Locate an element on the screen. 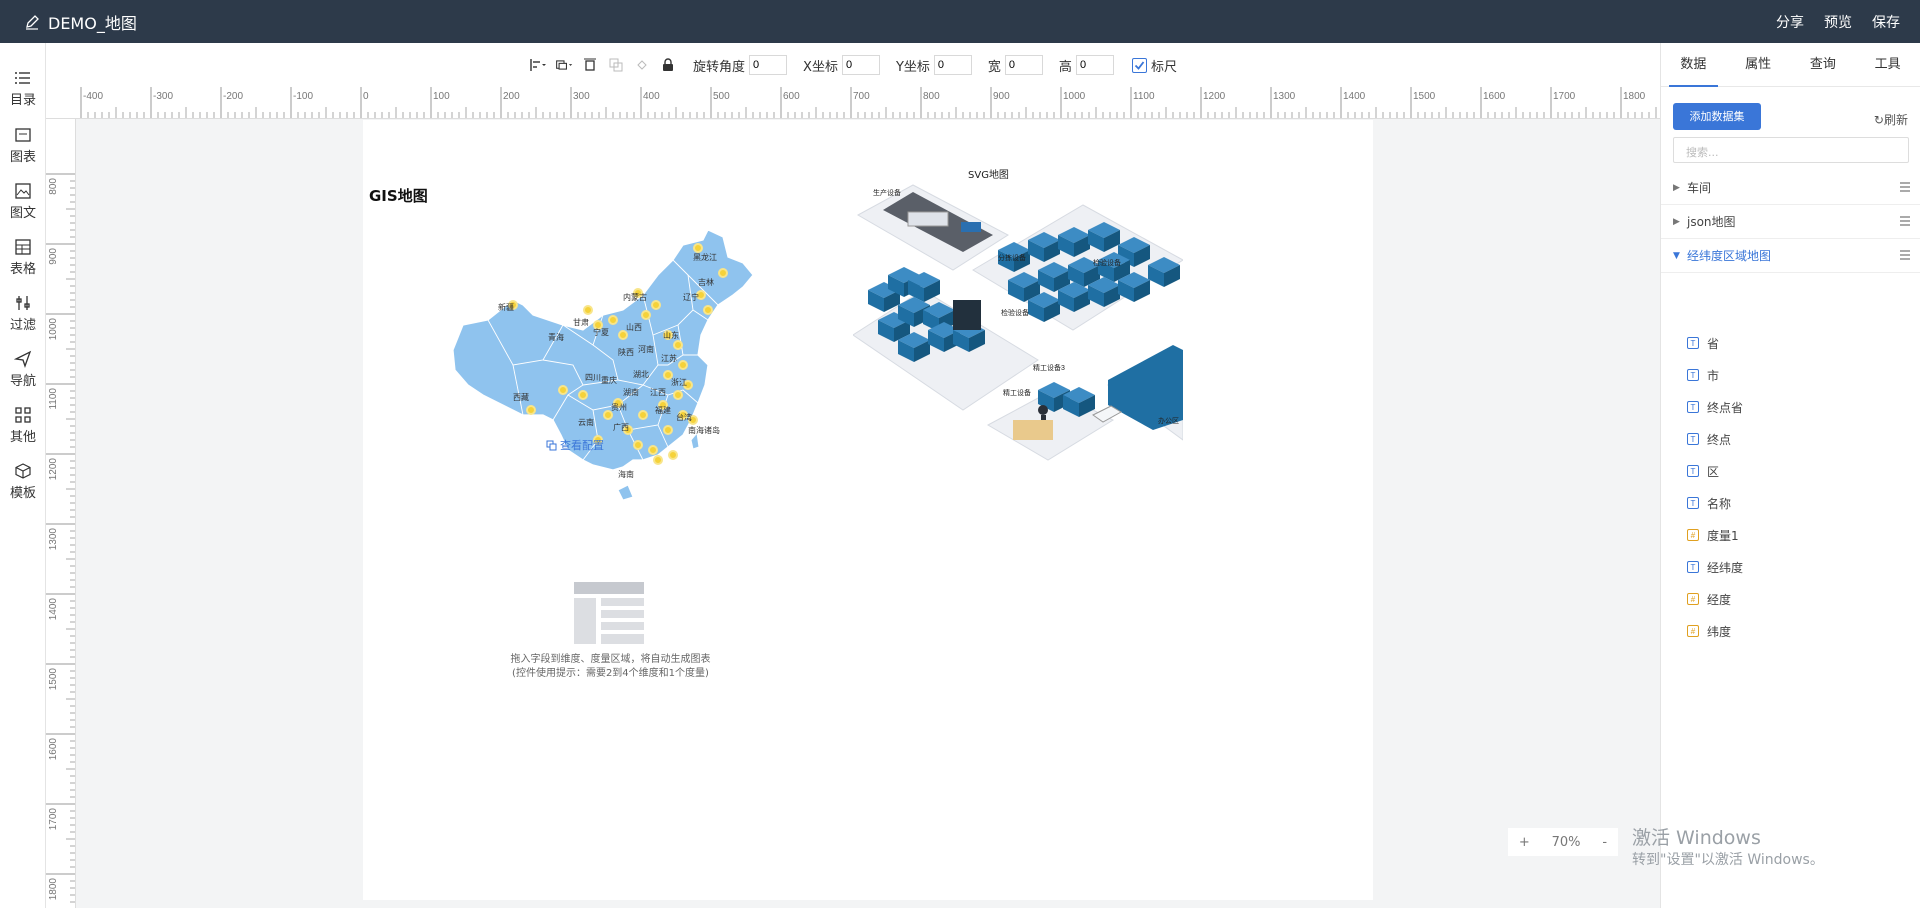 The width and height of the screenshot is (1920, 908). field-item: # 度量1 is located at coordinates (1713, 535).